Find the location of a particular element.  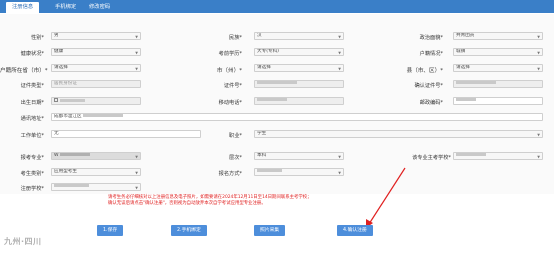

calendar-icon is located at coordinates (56, 100).